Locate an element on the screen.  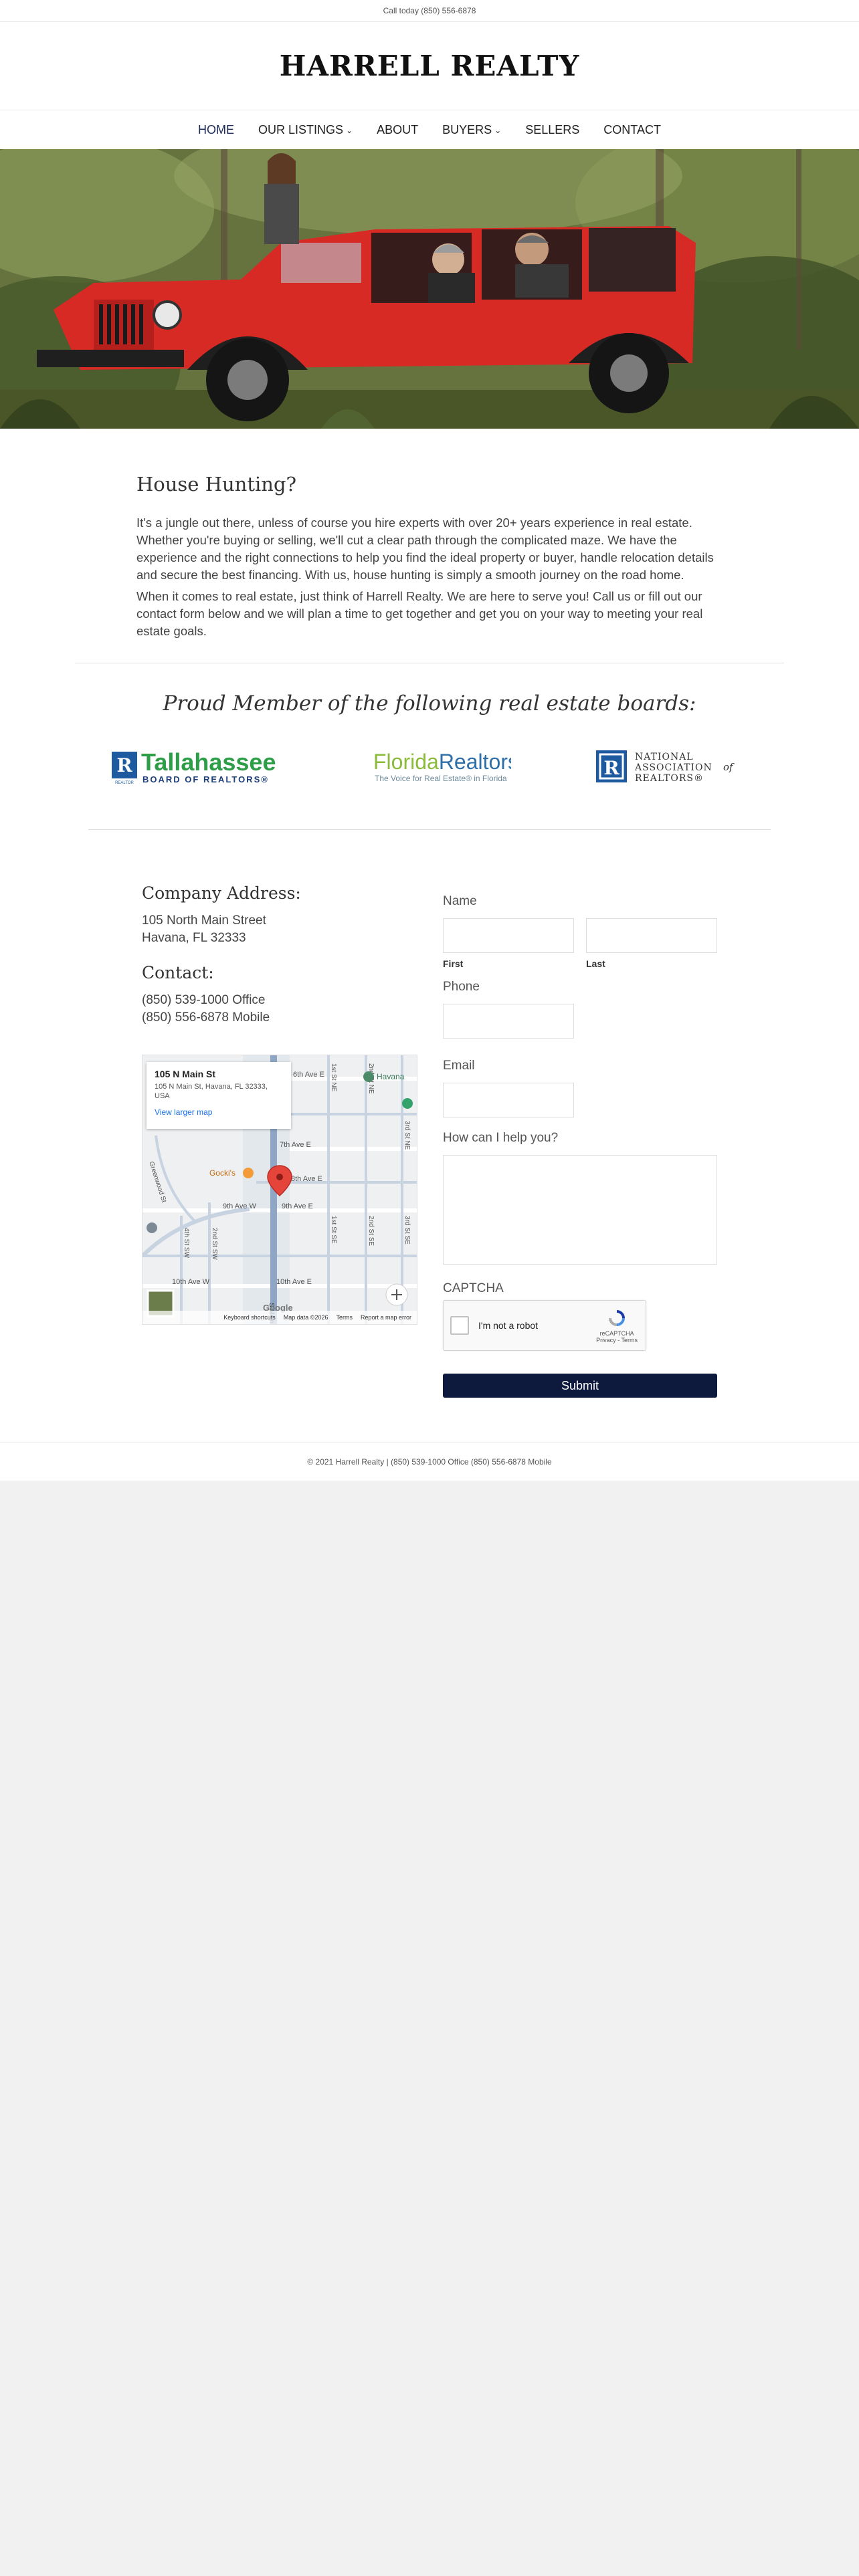
nav-home-label: HOME is located at coordinates (216, 129).